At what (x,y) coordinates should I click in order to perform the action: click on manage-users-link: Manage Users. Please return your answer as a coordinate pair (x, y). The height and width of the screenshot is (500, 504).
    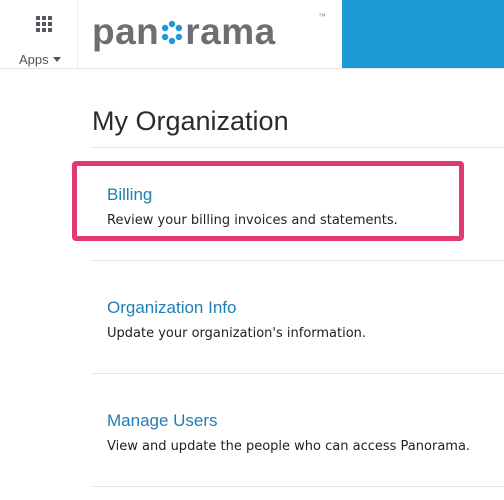
    Looking at the image, I should click on (288, 421).